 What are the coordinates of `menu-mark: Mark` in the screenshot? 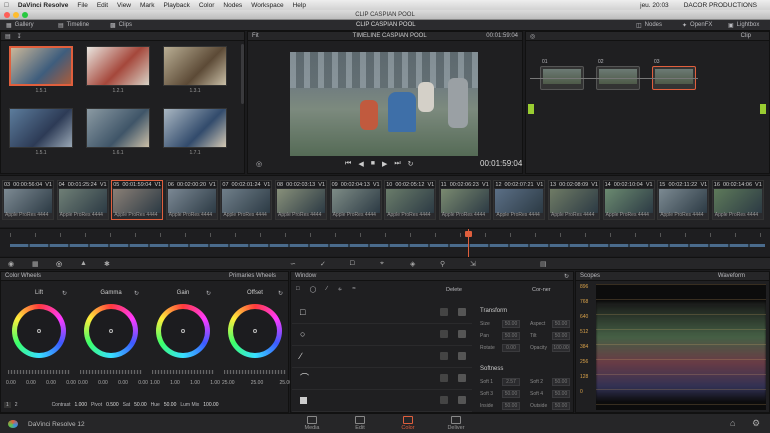 It's located at (147, 5).